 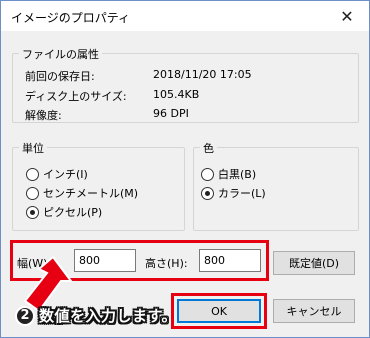 What do you see at coordinates (76, 96) in the screenshot?
I see `disk-size-label: ディスク上のサイズ:` at bounding box center [76, 96].